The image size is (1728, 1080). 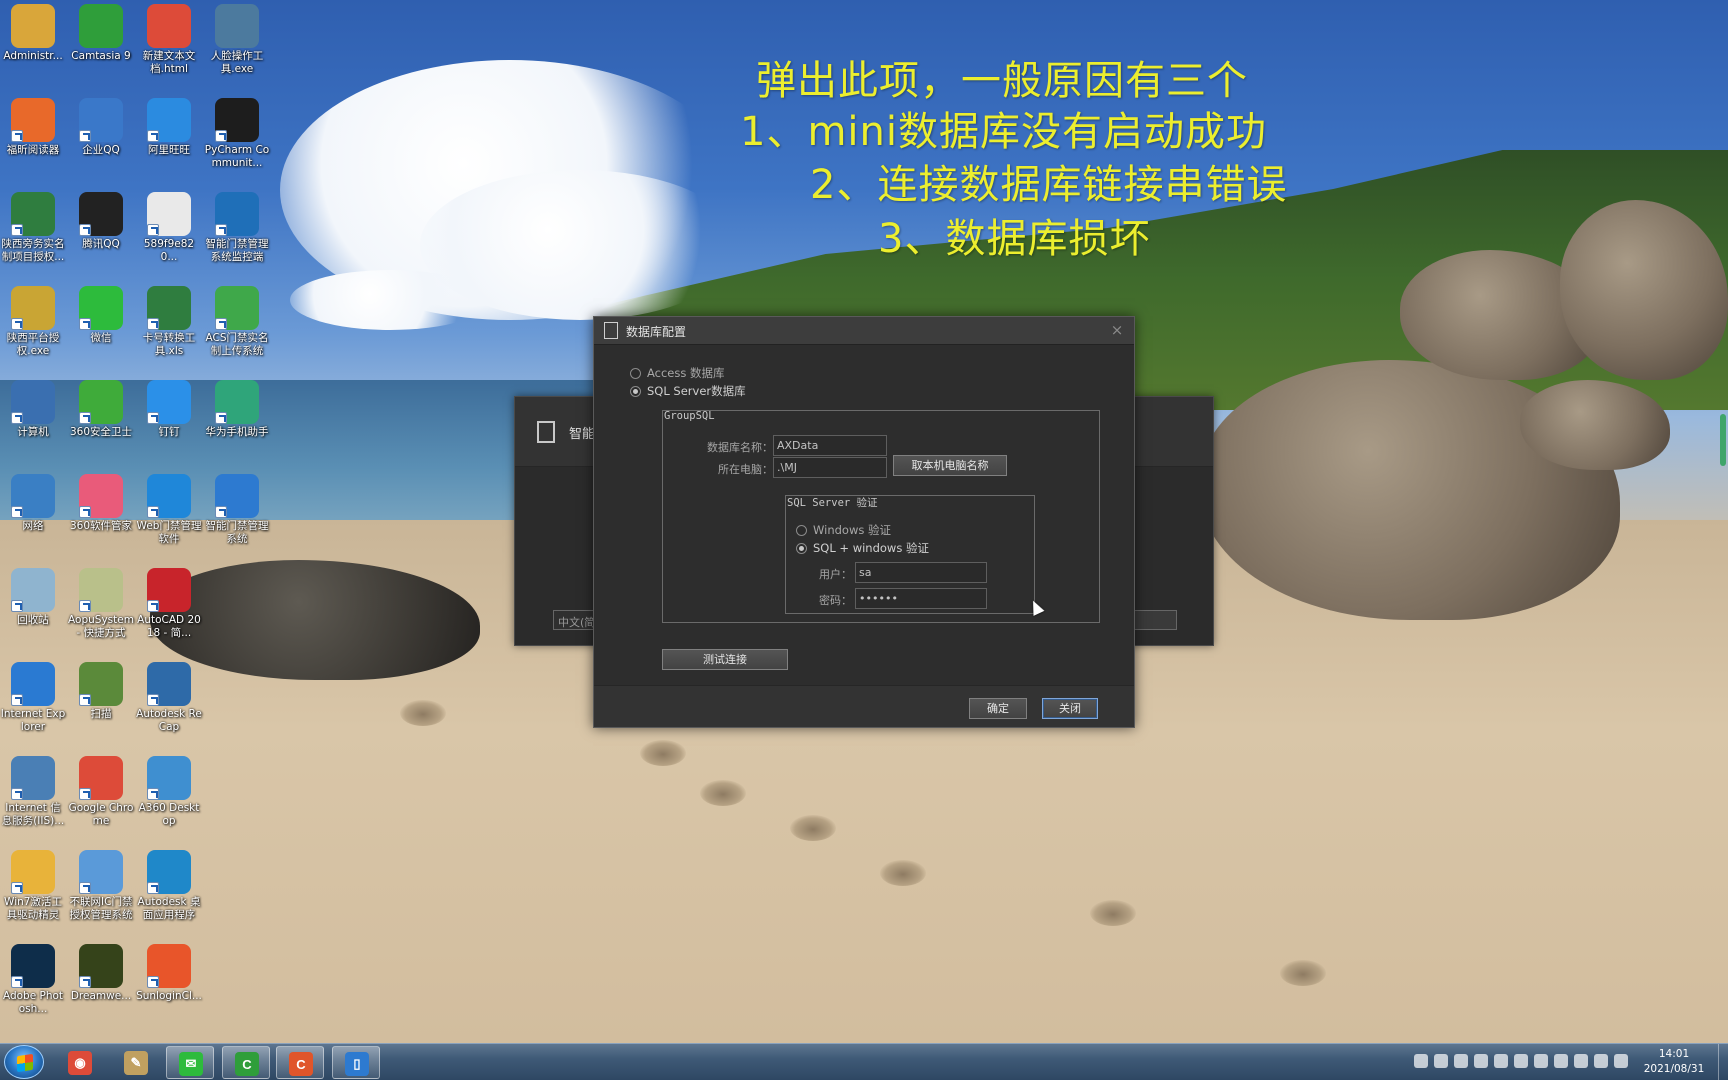 What do you see at coordinates (921, 572) in the screenshot?
I see `user-input` at bounding box center [921, 572].